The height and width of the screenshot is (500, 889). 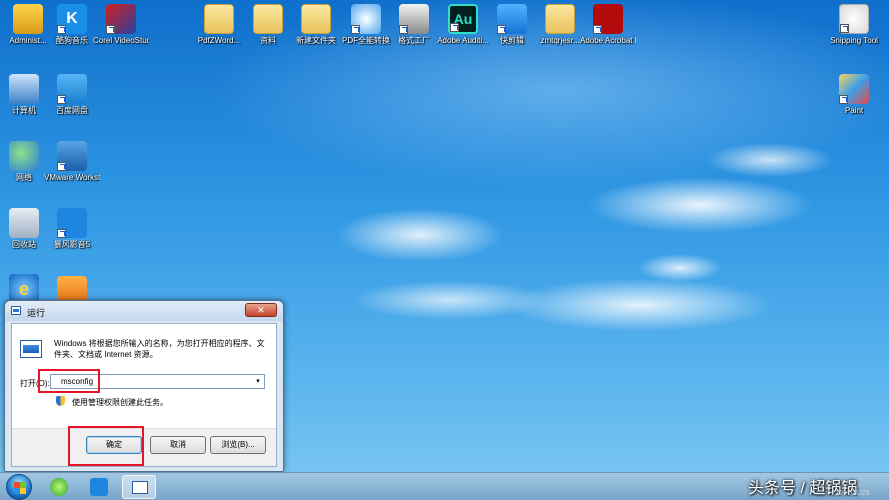 I want to click on desktop-icon-label: Adobe Acrobat DC, so click(x=608, y=40).